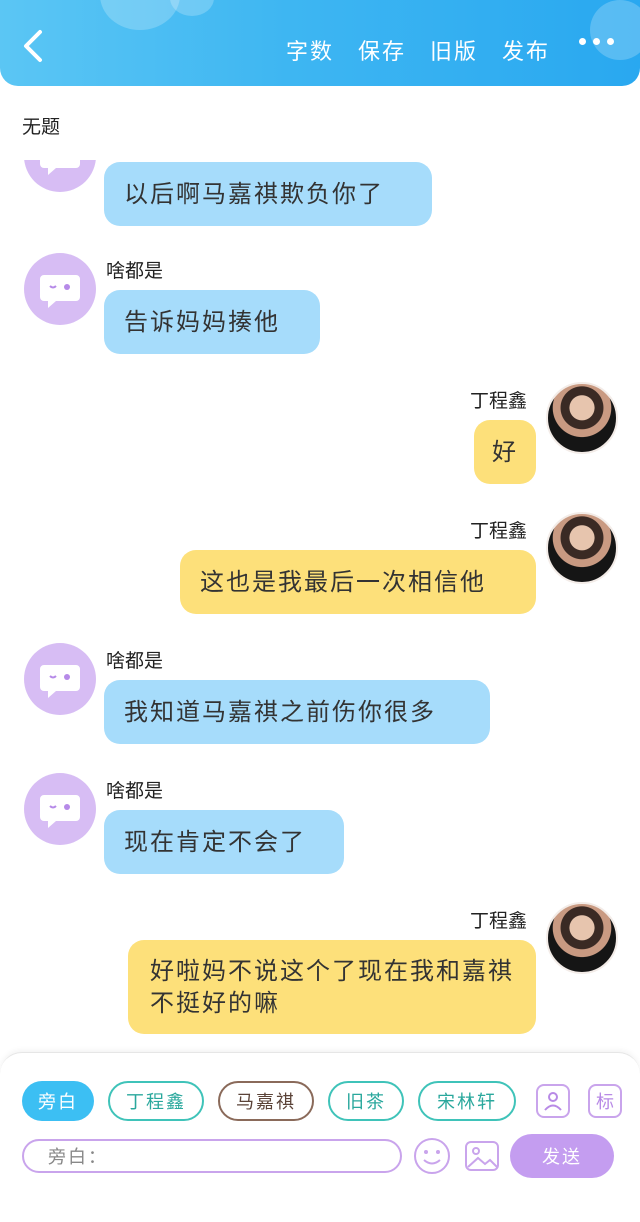  What do you see at coordinates (41, 127) in the screenshot?
I see `page-title: 无题` at bounding box center [41, 127].